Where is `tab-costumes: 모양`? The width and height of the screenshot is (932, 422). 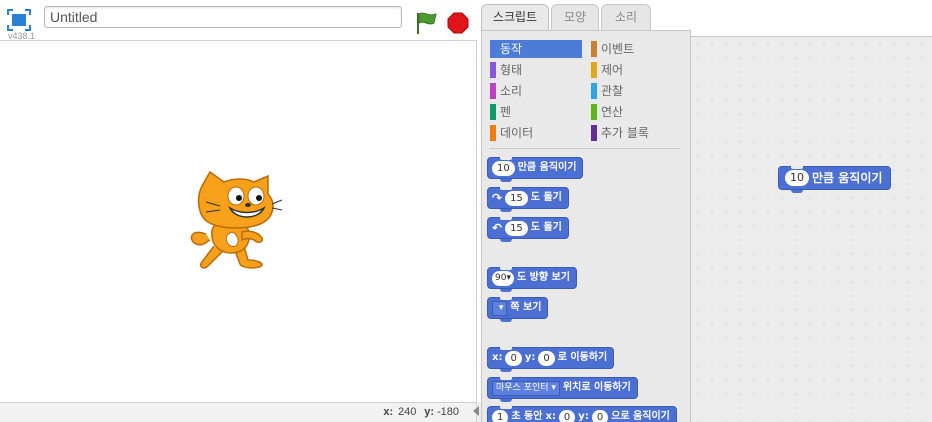
tab-costumes: 모양 is located at coordinates (575, 17).